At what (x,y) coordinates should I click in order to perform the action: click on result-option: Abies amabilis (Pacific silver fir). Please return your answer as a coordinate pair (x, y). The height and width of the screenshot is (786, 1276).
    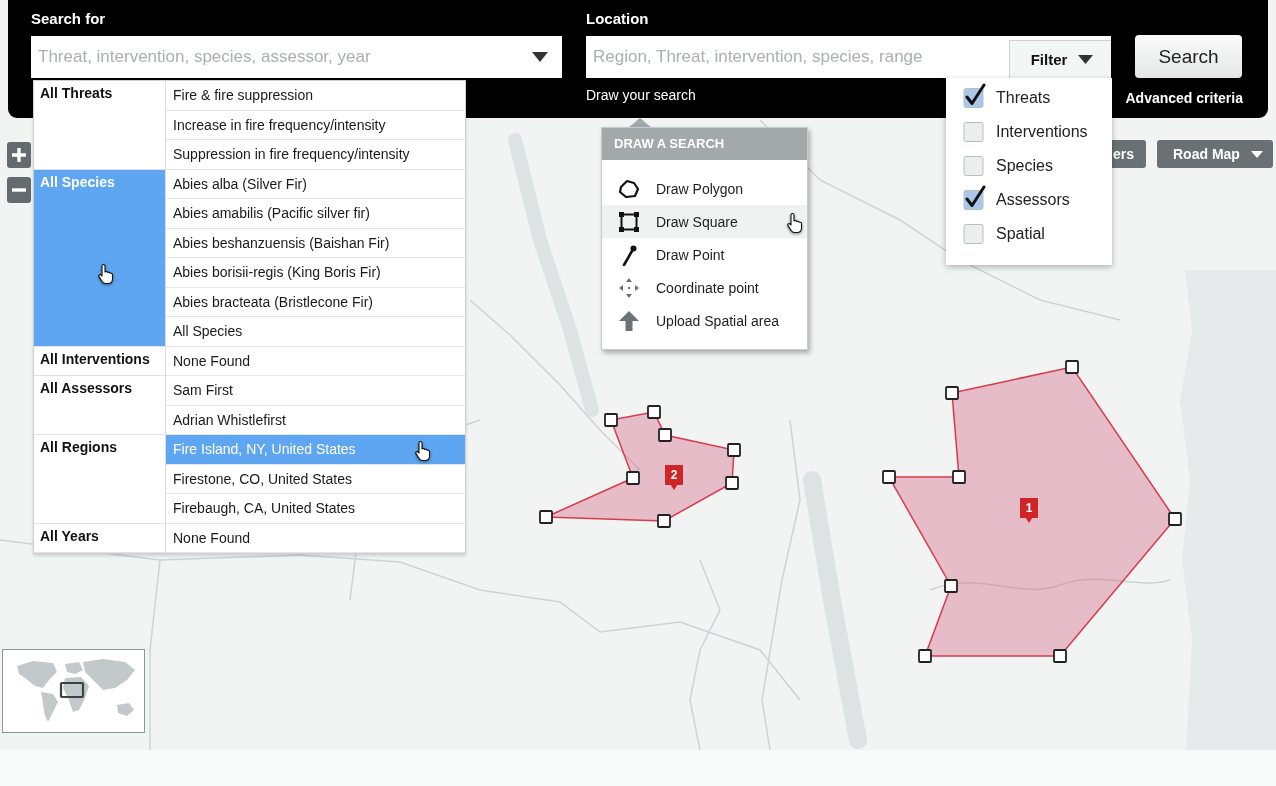
    Looking at the image, I should click on (315, 214).